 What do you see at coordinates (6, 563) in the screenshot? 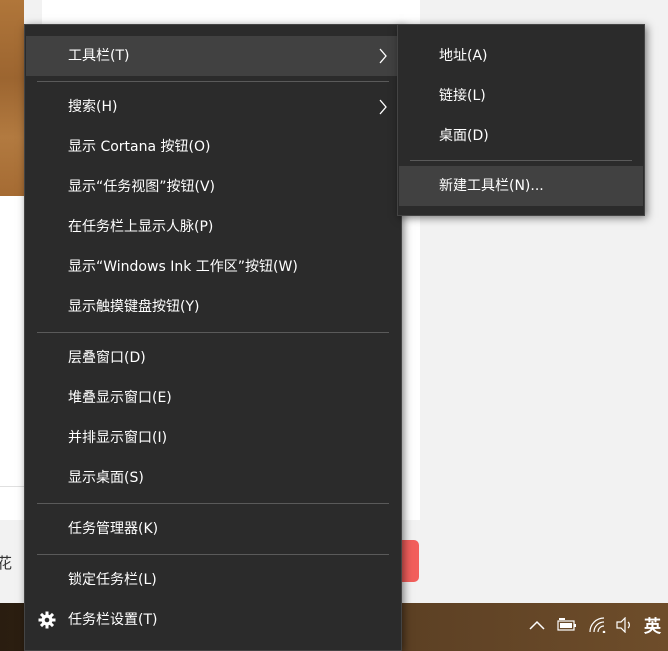
I see `background-partial-text: 花` at bounding box center [6, 563].